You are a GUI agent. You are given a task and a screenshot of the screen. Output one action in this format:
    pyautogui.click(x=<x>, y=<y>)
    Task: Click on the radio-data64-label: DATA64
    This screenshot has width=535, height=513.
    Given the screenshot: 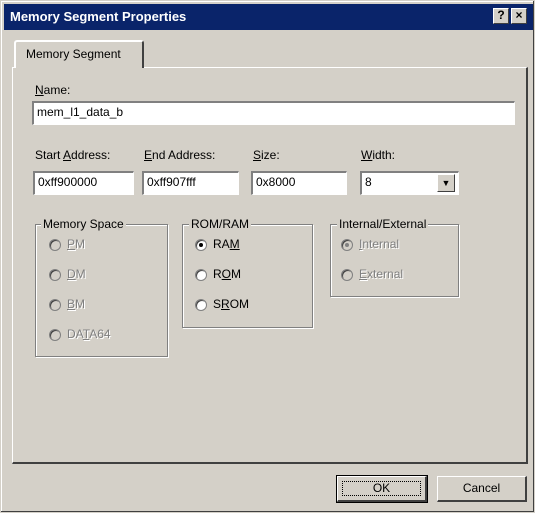 What is the action you would take?
    pyautogui.click(x=89, y=334)
    